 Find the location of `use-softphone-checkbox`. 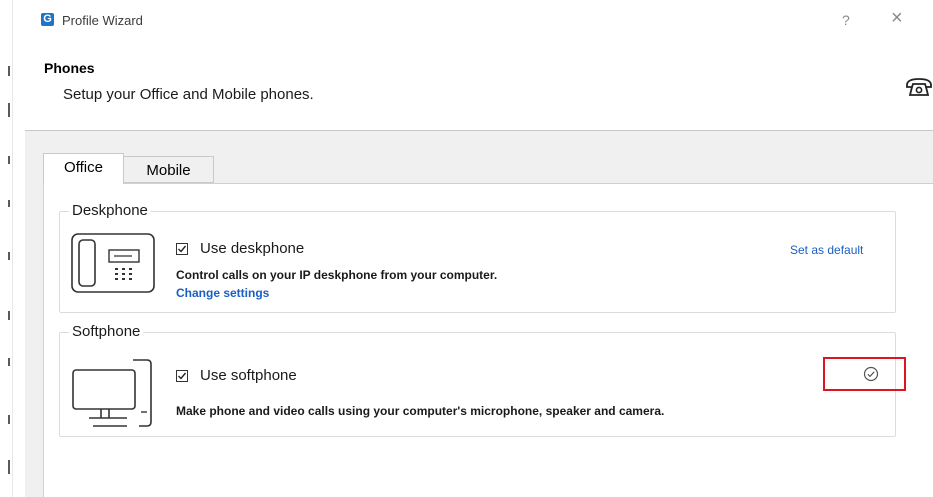

use-softphone-checkbox is located at coordinates (182, 376).